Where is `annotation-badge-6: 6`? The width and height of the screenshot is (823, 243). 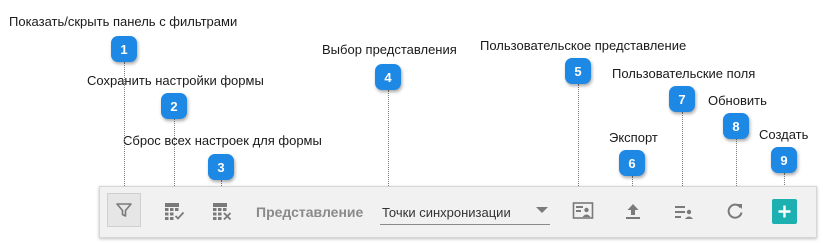 annotation-badge-6: 6 is located at coordinates (632, 163).